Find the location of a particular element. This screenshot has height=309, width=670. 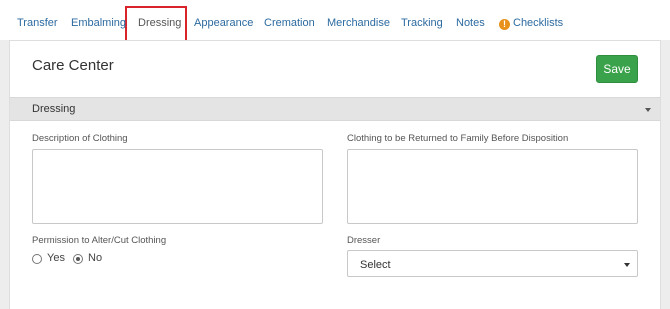

dresser-select-value: Select is located at coordinates (375, 265).